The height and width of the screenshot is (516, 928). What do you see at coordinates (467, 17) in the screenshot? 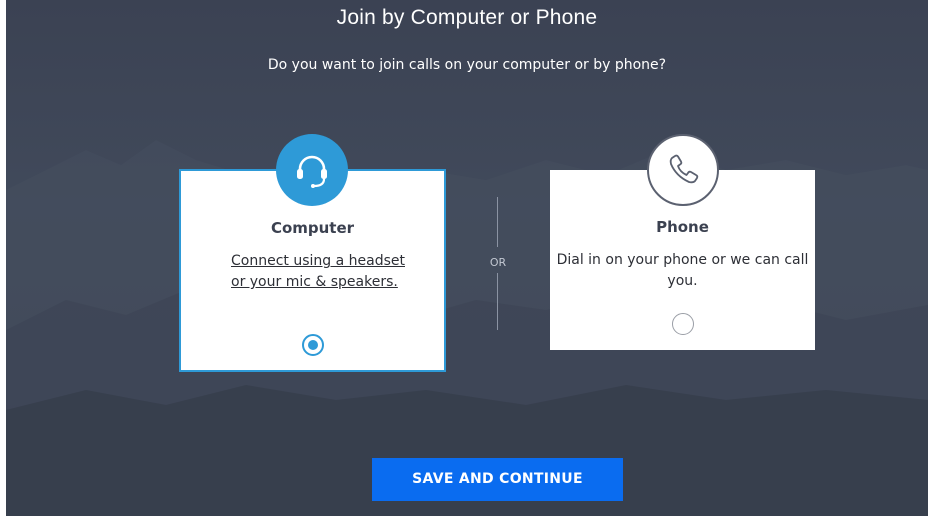
I see `dialog-title: Join by Computer or Phone` at bounding box center [467, 17].